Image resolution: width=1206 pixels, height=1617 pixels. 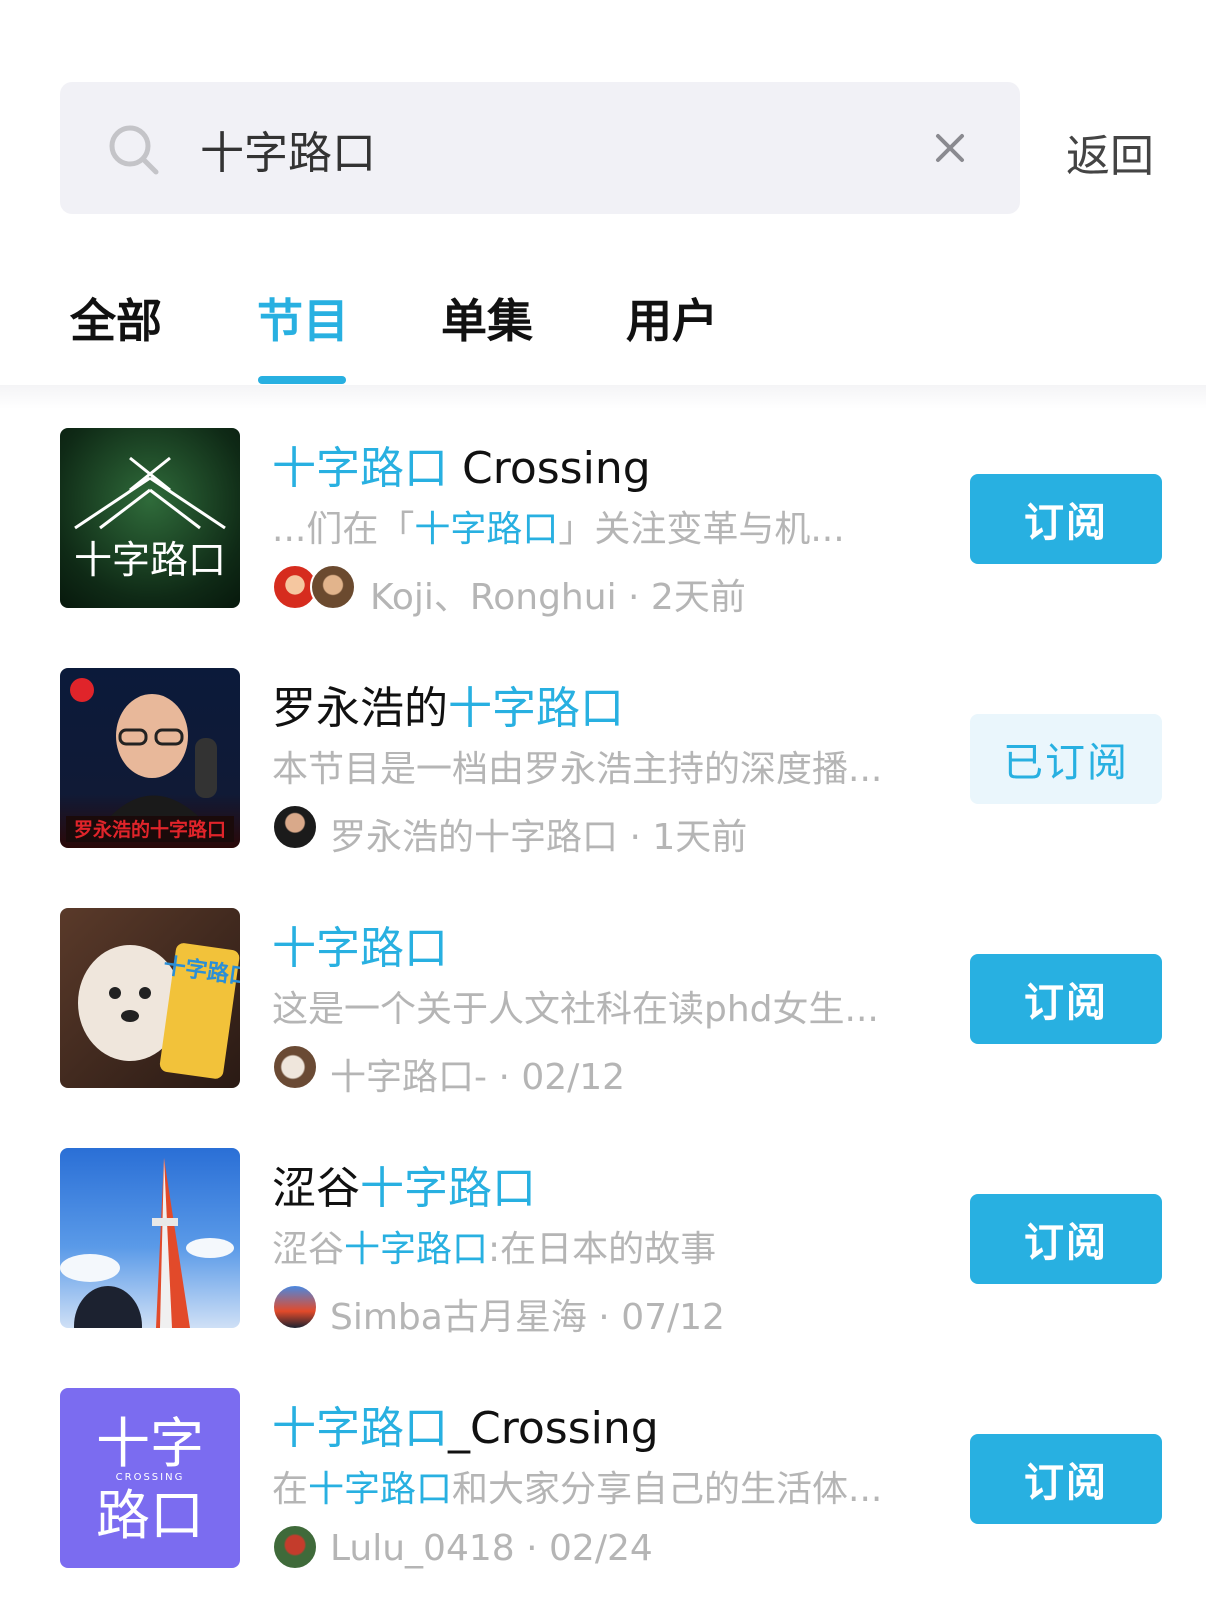 I want to click on svg-text: 罗永浩的十字路口, so click(x=150, y=829).